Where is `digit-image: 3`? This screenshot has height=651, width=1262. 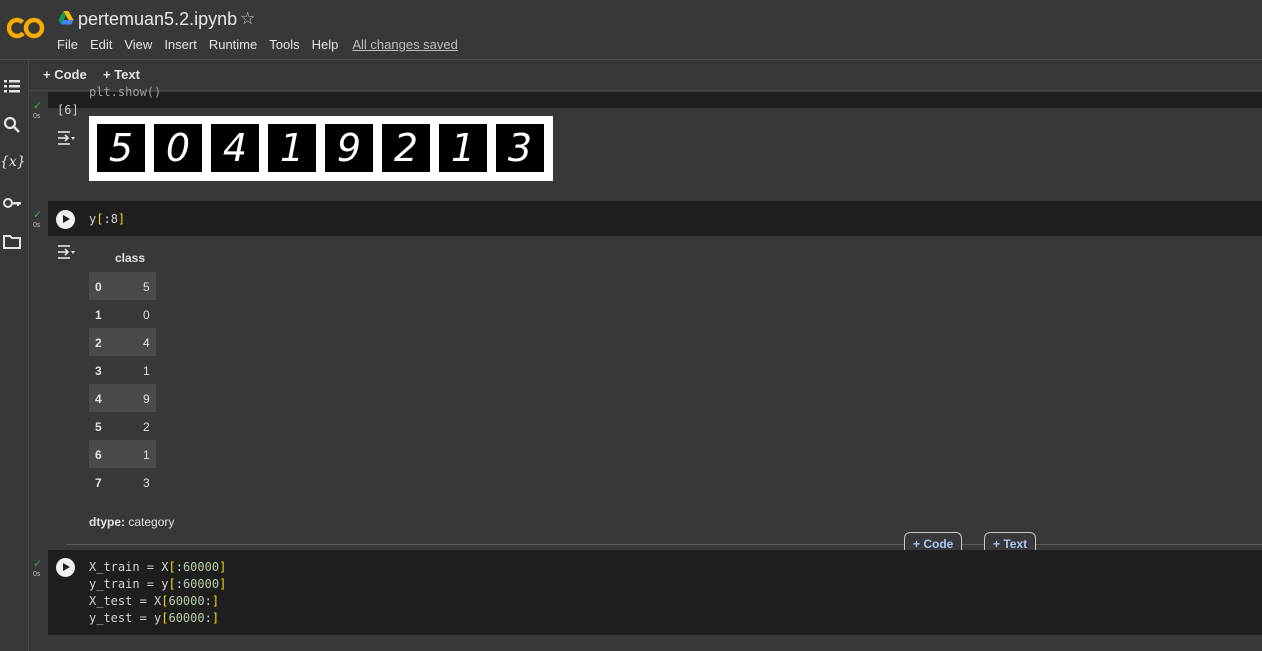
digit-image: 3 is located at coordinates (520, 148).